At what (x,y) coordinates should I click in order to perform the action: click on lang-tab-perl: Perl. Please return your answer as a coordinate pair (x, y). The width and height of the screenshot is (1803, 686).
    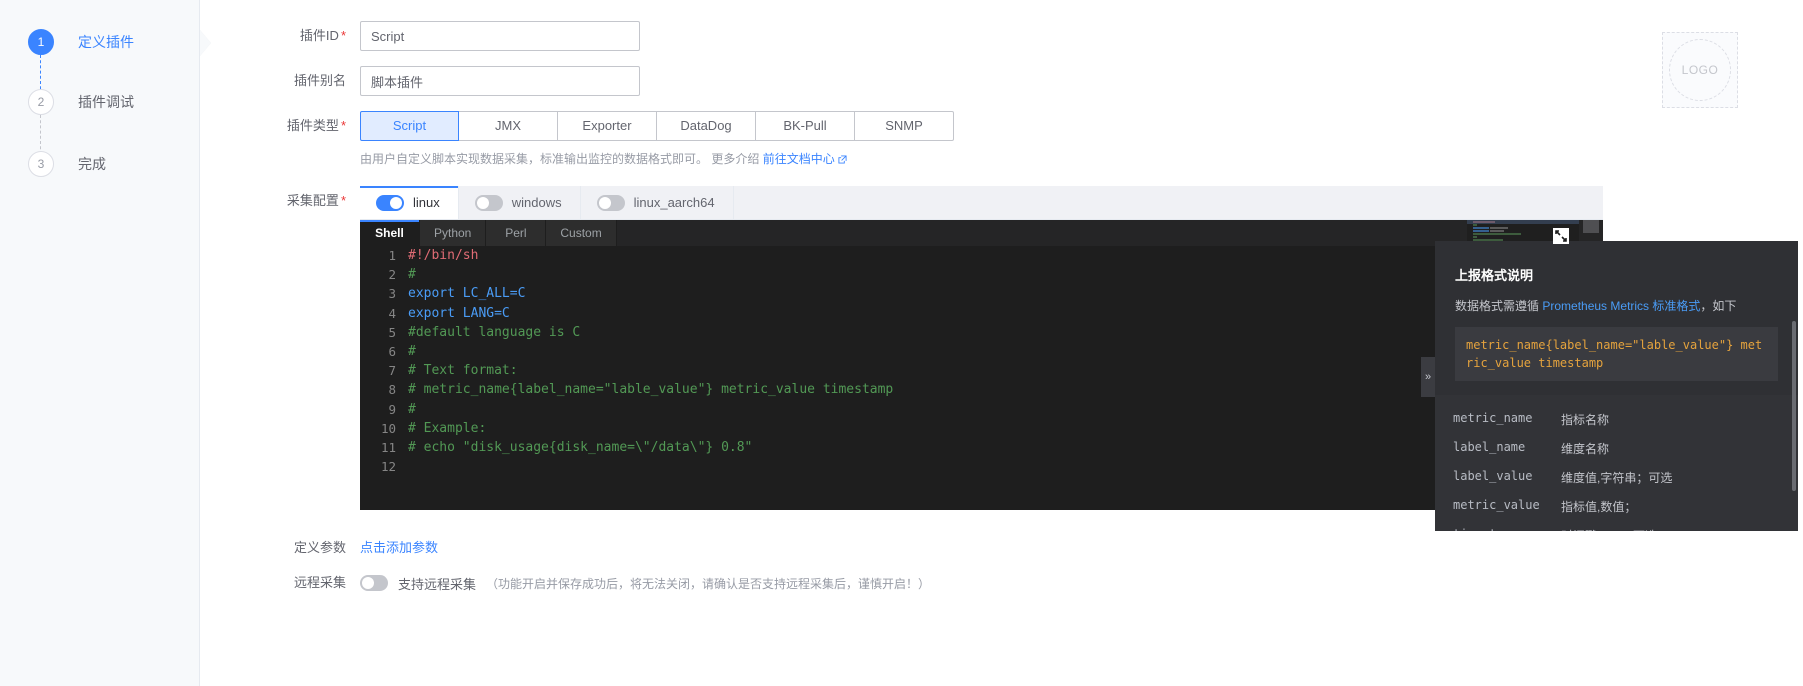
    Looking at the image, I should click on (516, 233).